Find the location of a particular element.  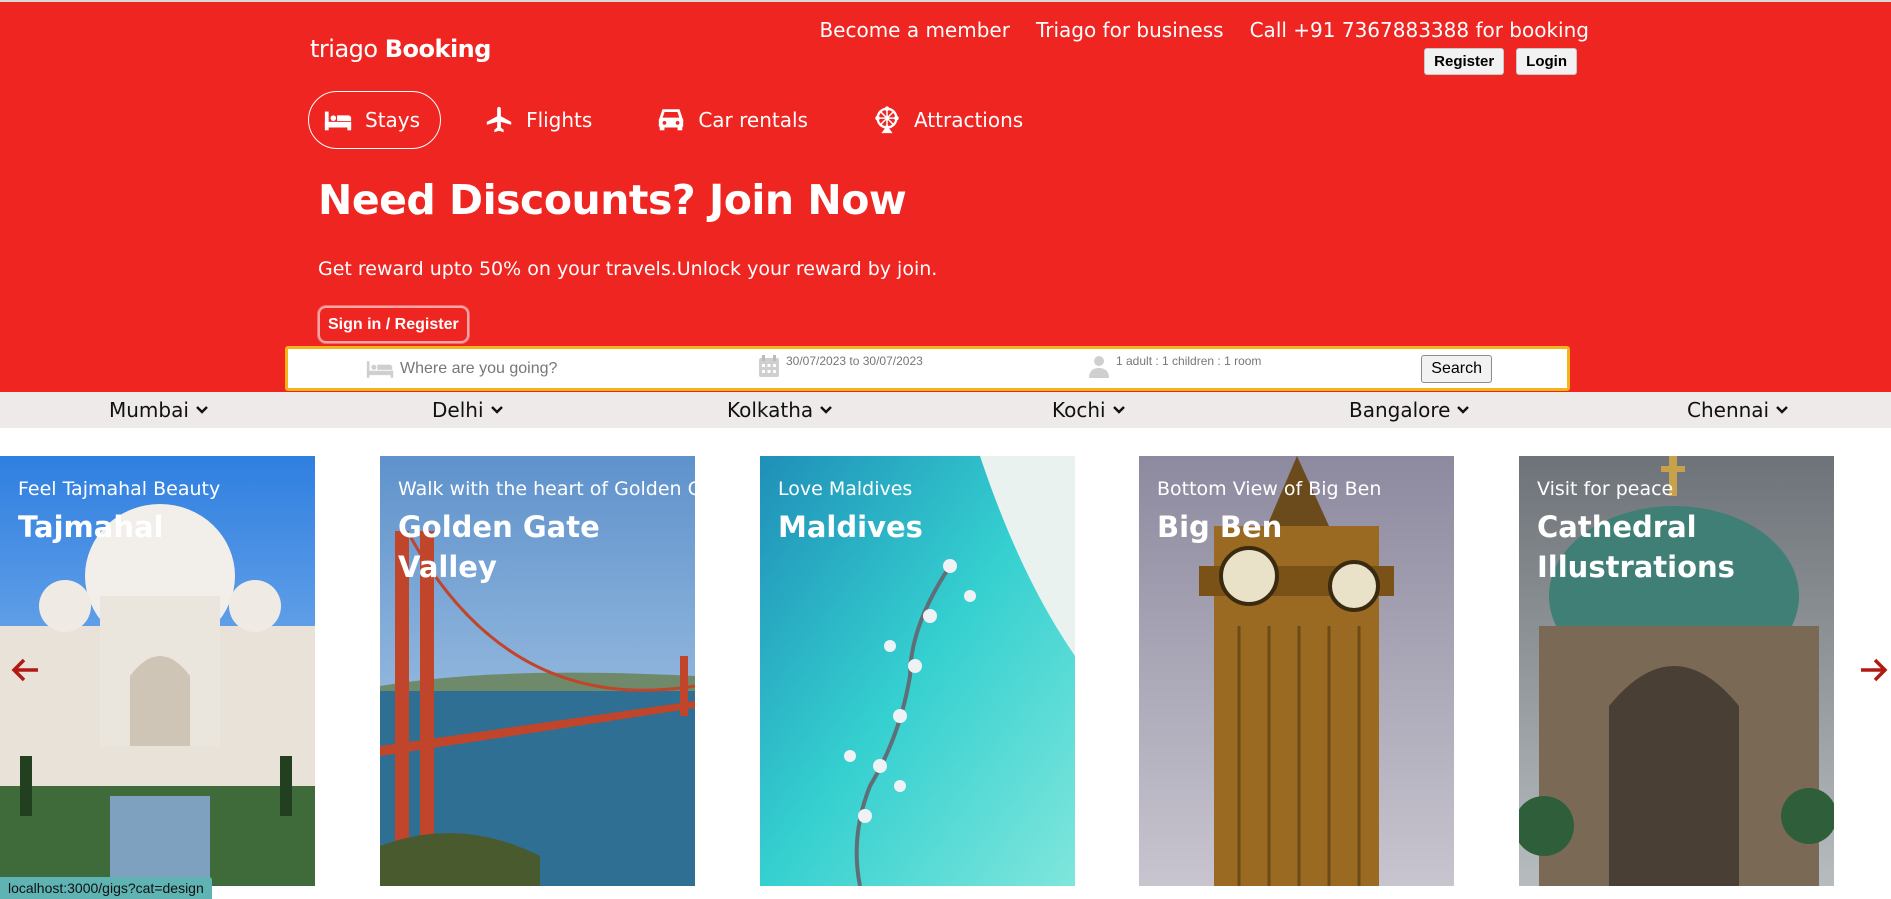

card-title: Big Ben is located at coordinates (1220, 527).